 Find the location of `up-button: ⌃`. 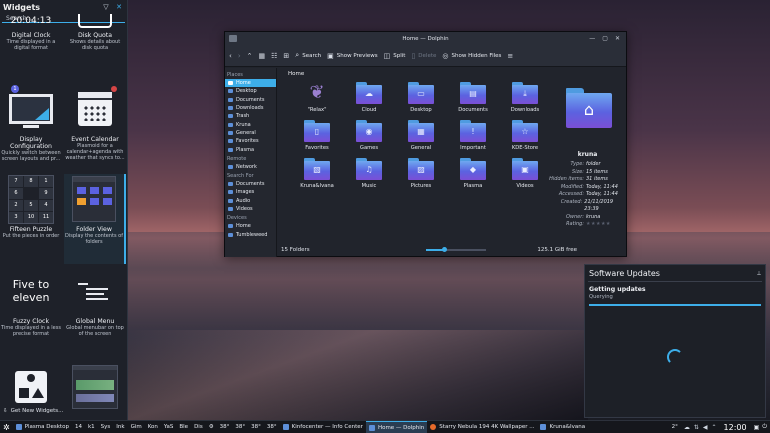

up-button: ⌃ is located at coordinates (250, 56).